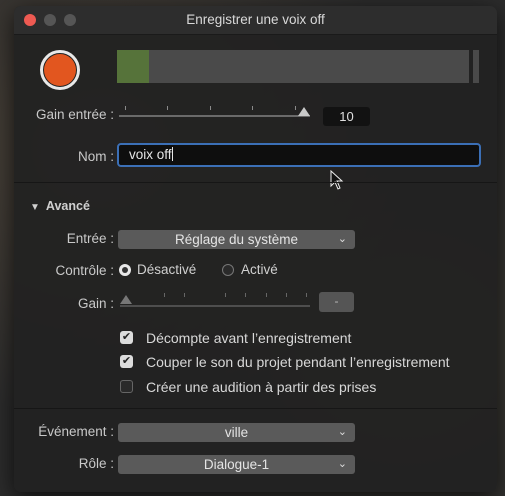 This screenshot has height=496, width=505. I want to click on audio-level-meter-end, so click(476, 66).